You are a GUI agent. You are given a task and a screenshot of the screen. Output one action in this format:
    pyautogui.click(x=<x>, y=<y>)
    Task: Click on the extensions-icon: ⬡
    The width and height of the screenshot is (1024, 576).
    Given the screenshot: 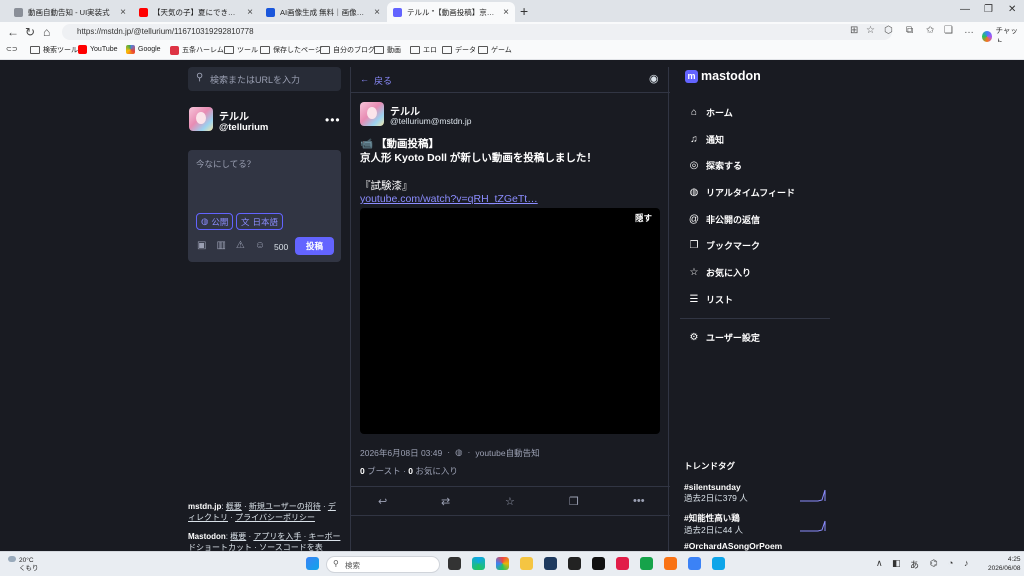 What is the action you would take?
    pyautogui.click(x=888, y=30)
    